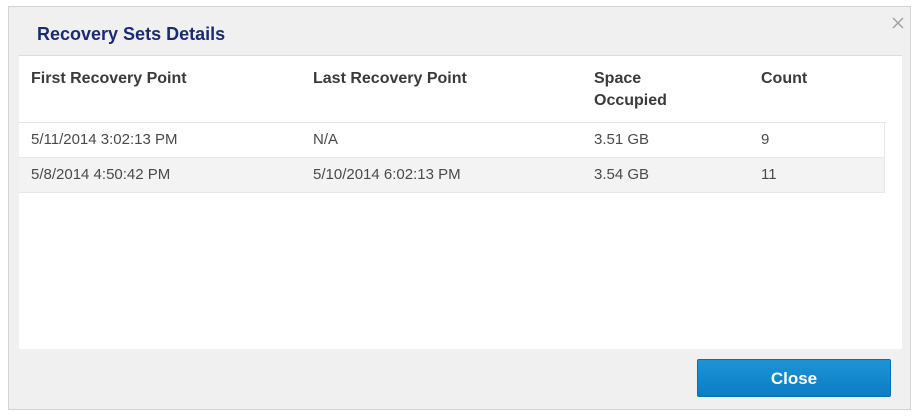  Describe the element at coordinates (387, 174) in the screenshot. I see `last-recovery-point-cell: 5/10/2014 6:02:13 PM` at that location.